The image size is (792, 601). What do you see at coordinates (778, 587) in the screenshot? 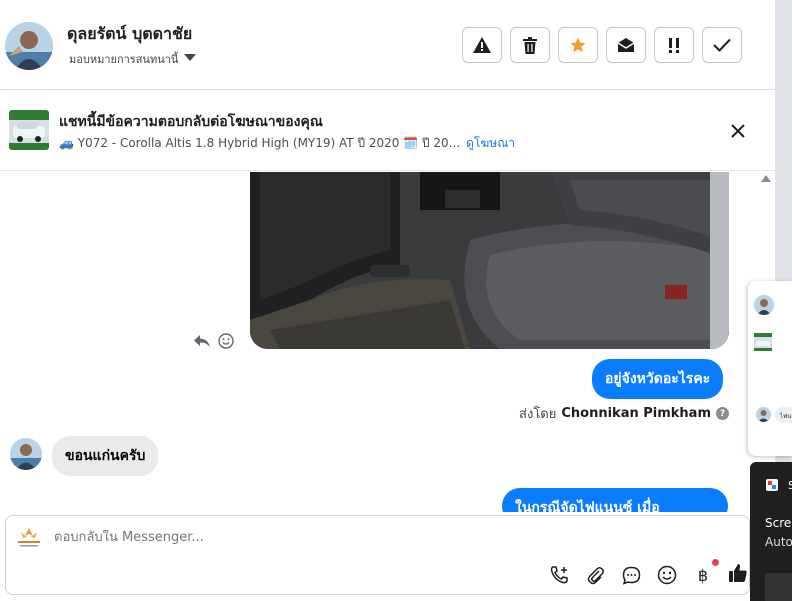
I see `notification-preview` at bounding box center [778, 587].